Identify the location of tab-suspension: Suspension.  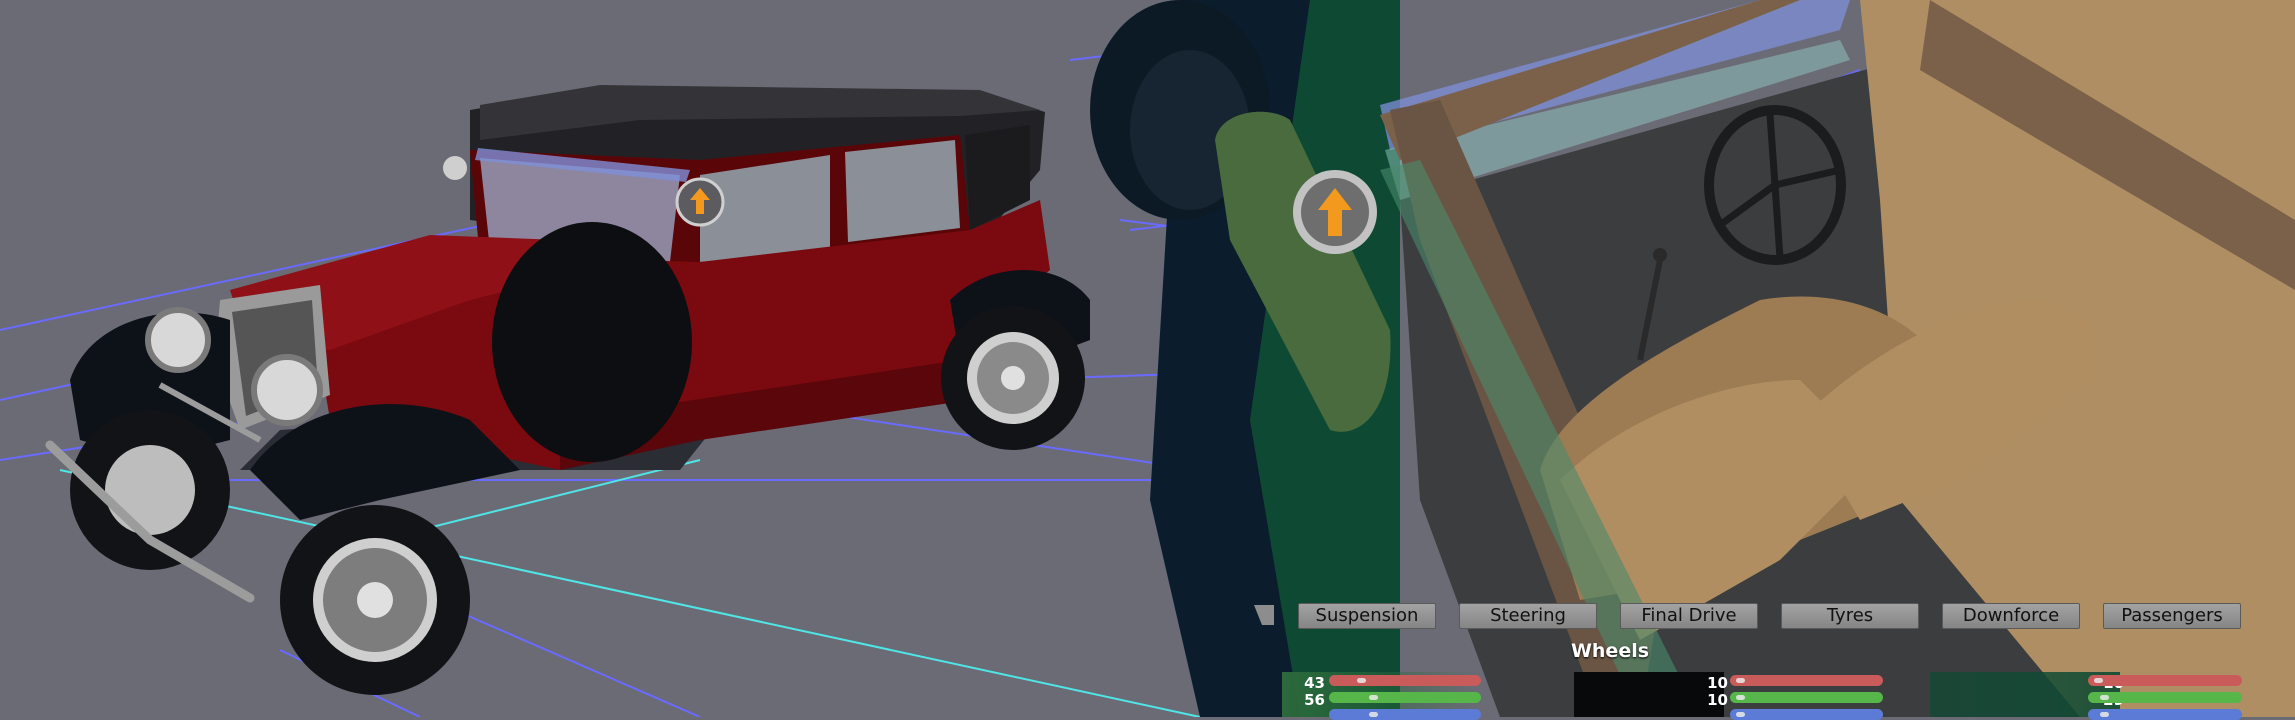
(1367, 616).